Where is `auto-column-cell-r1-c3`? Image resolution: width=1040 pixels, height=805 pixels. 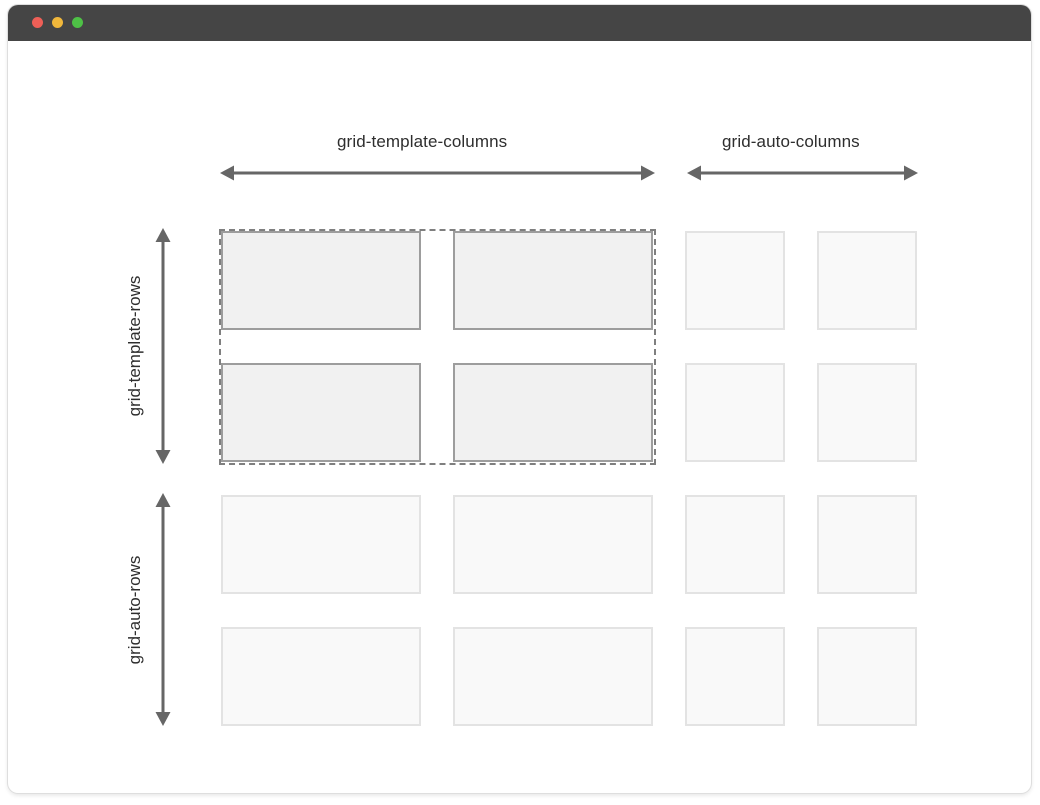 auto-column-cell-r1-c3 is located at coordinates (735, 280).